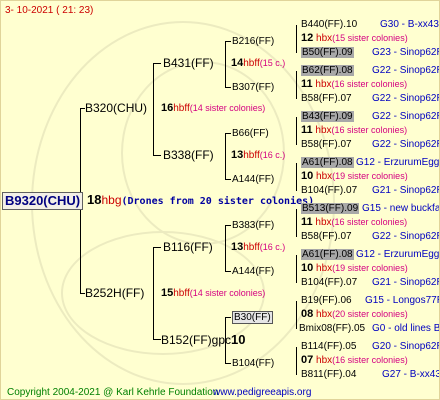  I want to click on gen4-sire: B19(FF).06, so click(326, 300).